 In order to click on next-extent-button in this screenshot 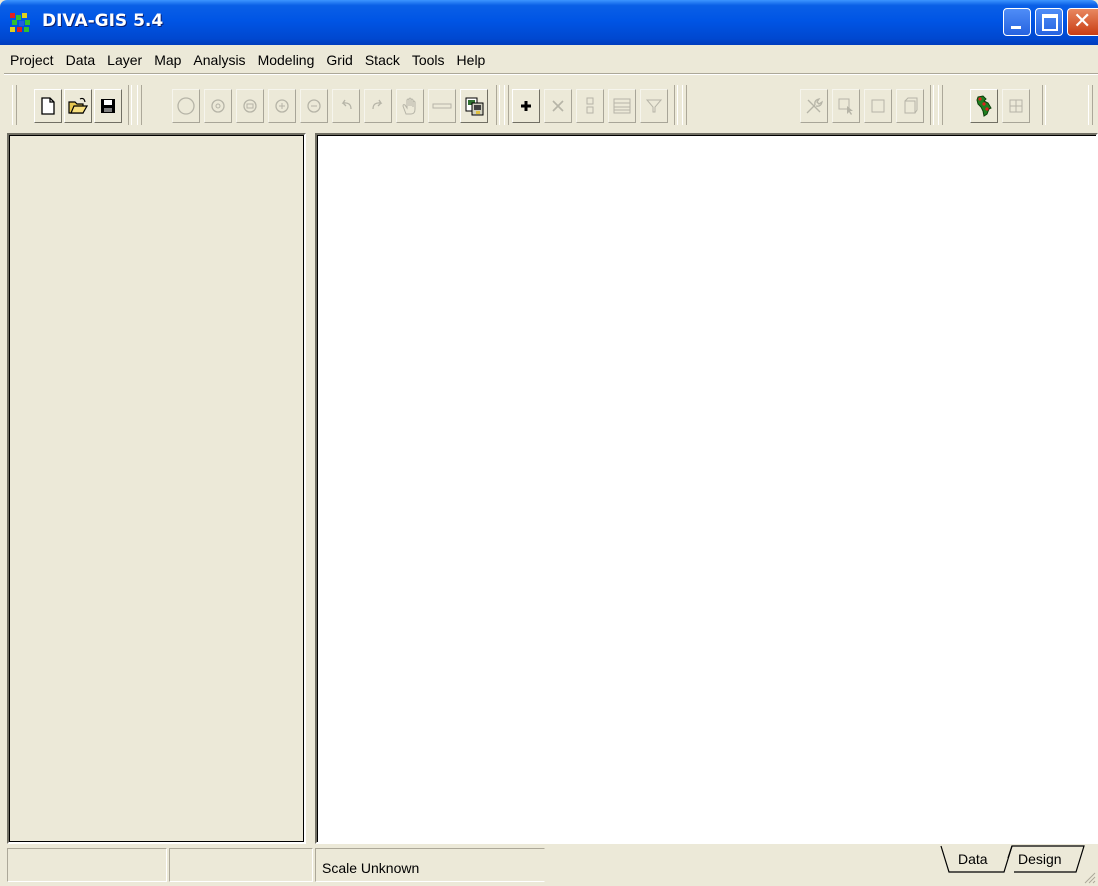, I will do `click(378, 106)`.